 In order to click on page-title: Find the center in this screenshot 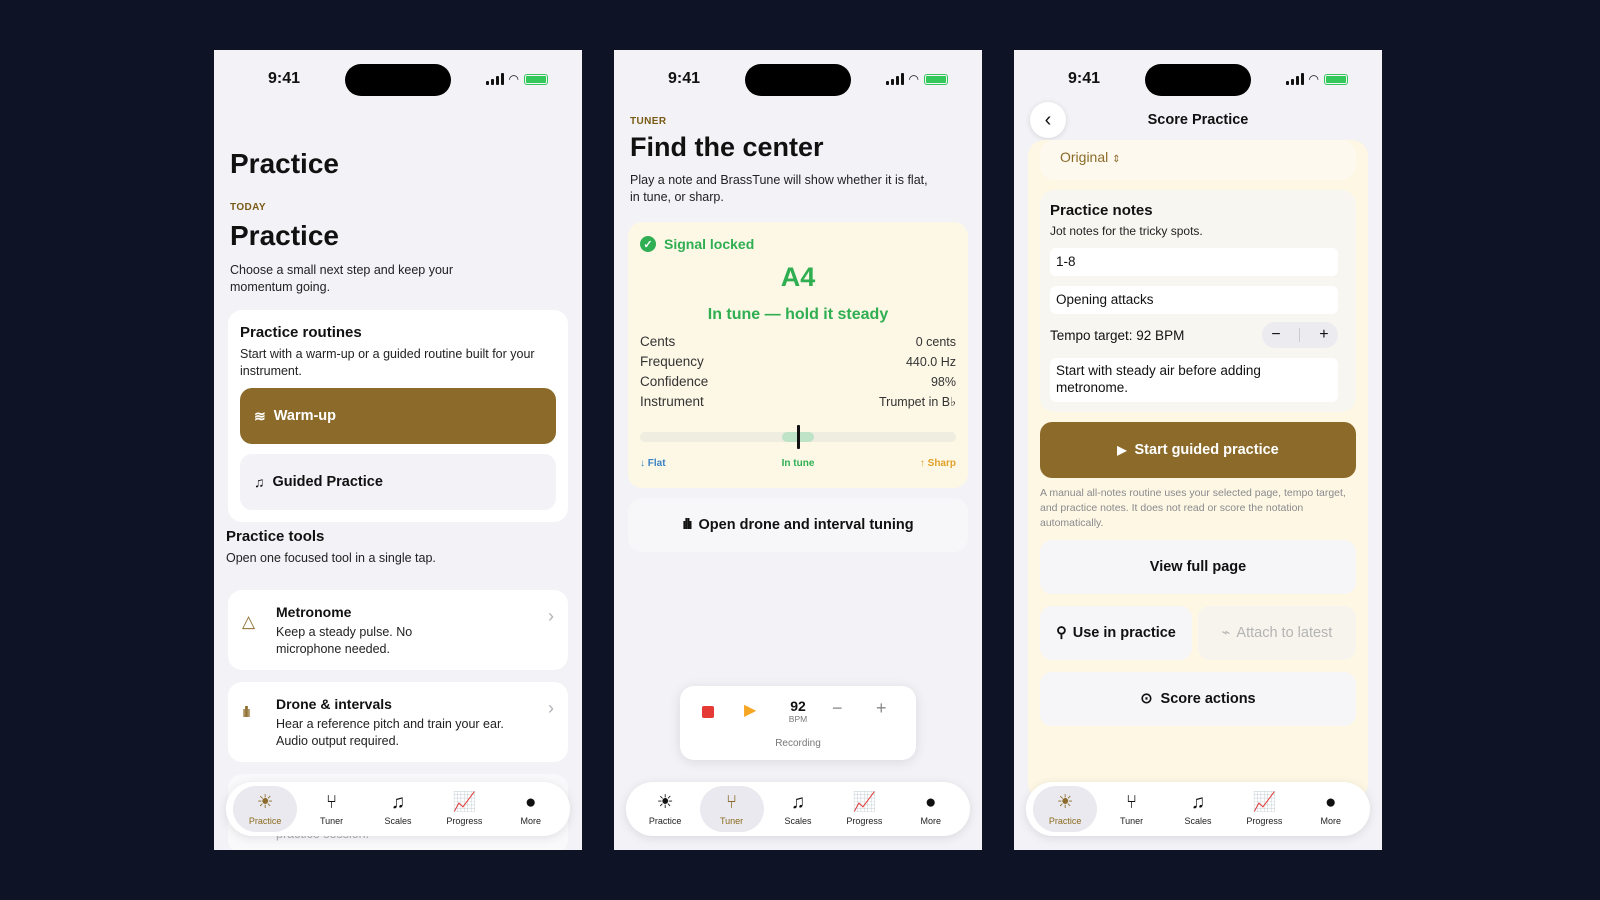, I will do `click(727, 147)`.